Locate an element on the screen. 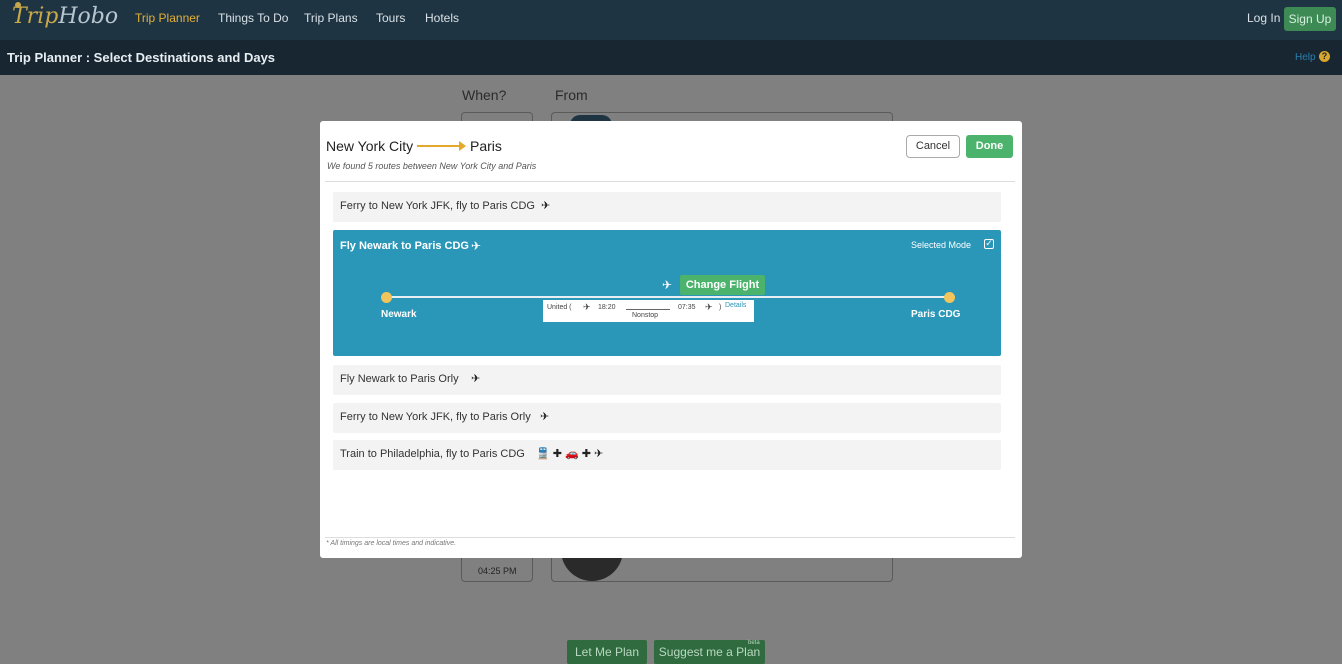 The height and width of the screenshot is (664, 1342). beta-badge: beta is located at coordinates (754, 643).